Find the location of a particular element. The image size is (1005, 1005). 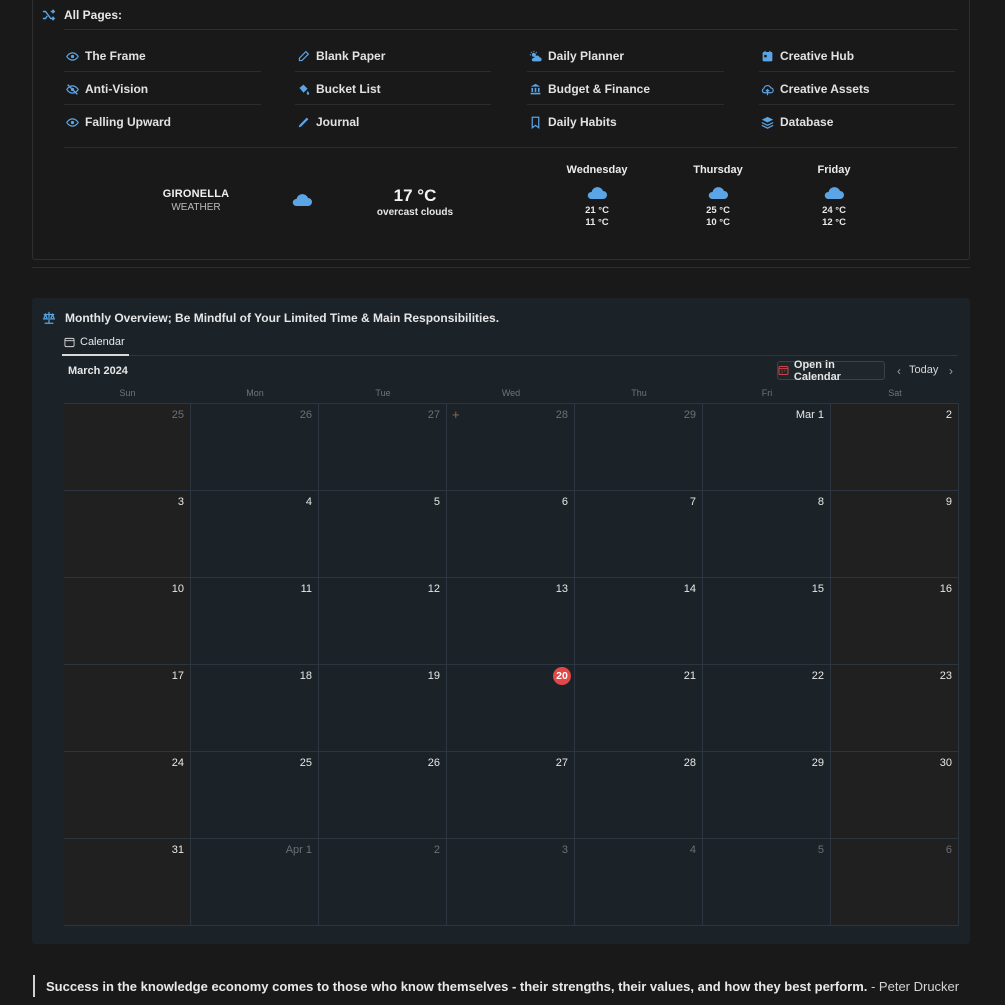

add-event-icon: + is located at coordinates (456, 414).